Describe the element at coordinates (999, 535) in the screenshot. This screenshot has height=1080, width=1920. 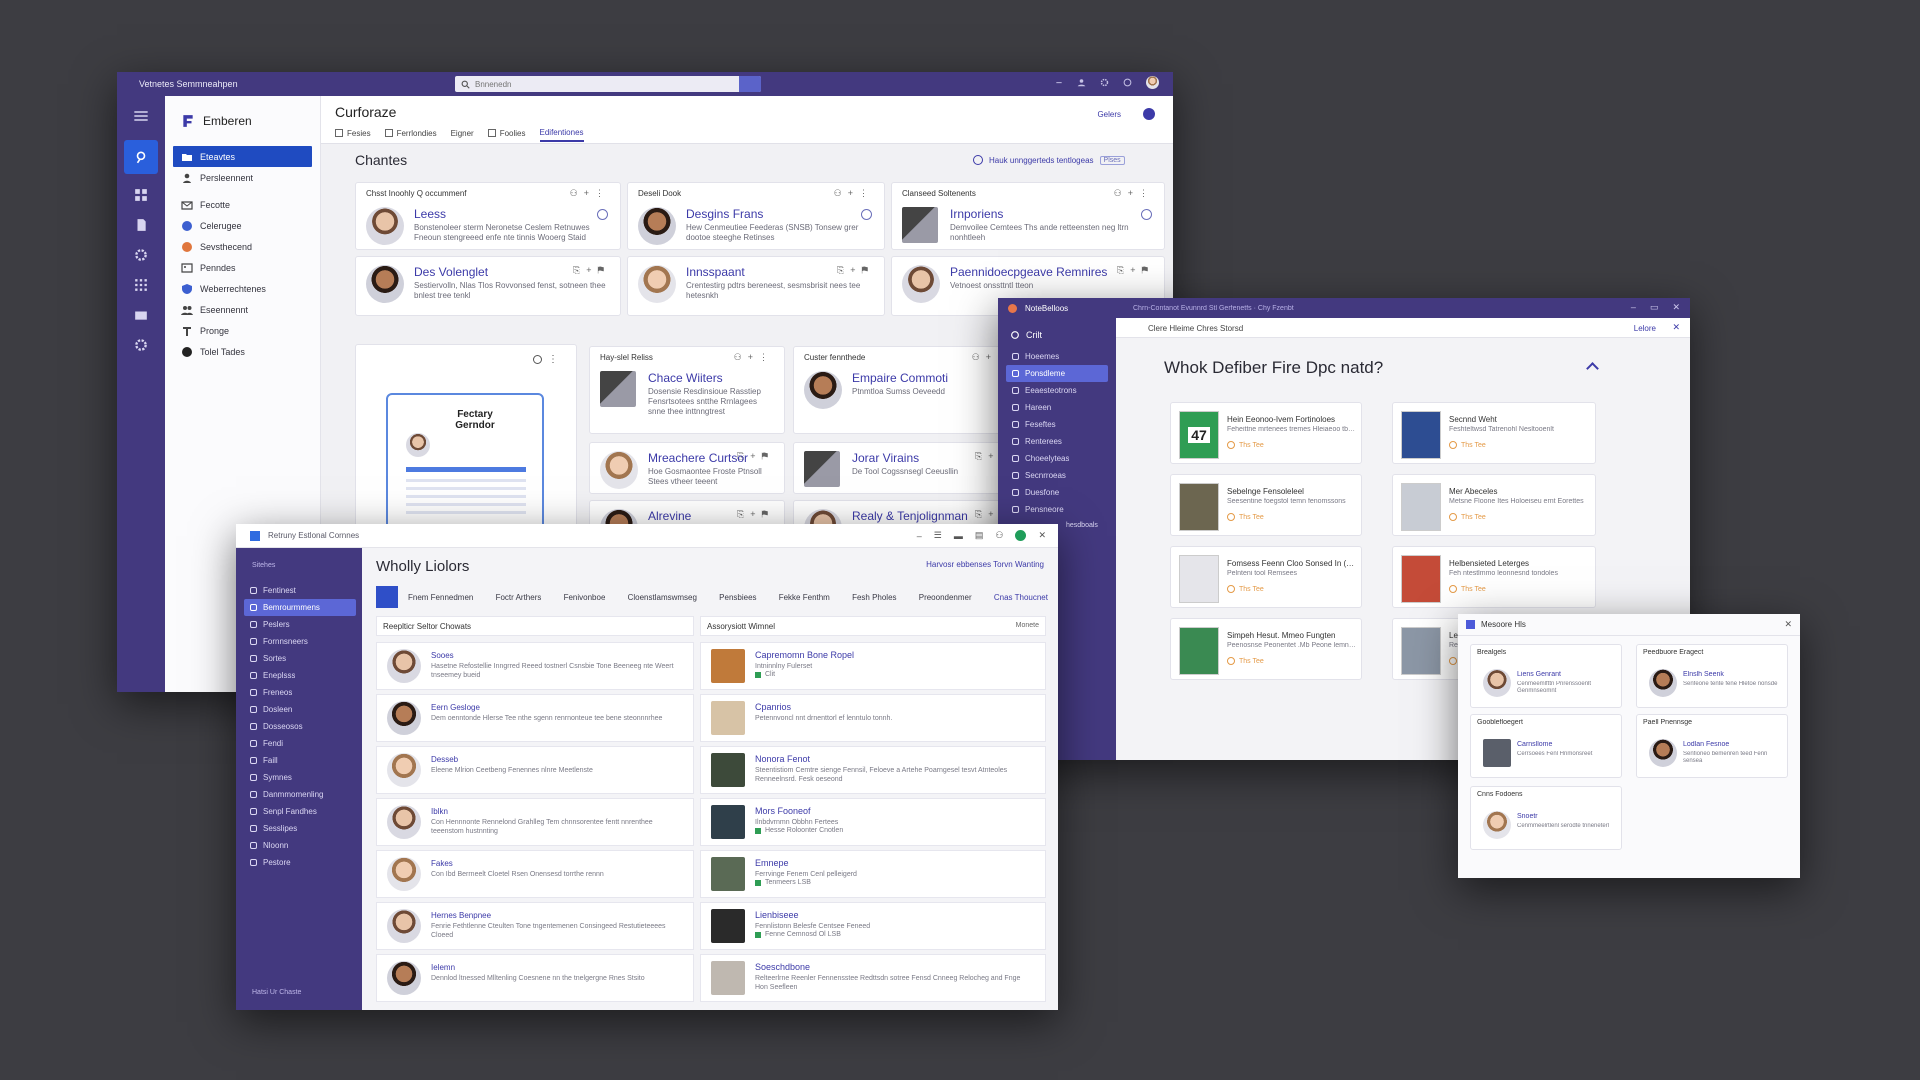
I see `share-icon: ⚇` at that location.